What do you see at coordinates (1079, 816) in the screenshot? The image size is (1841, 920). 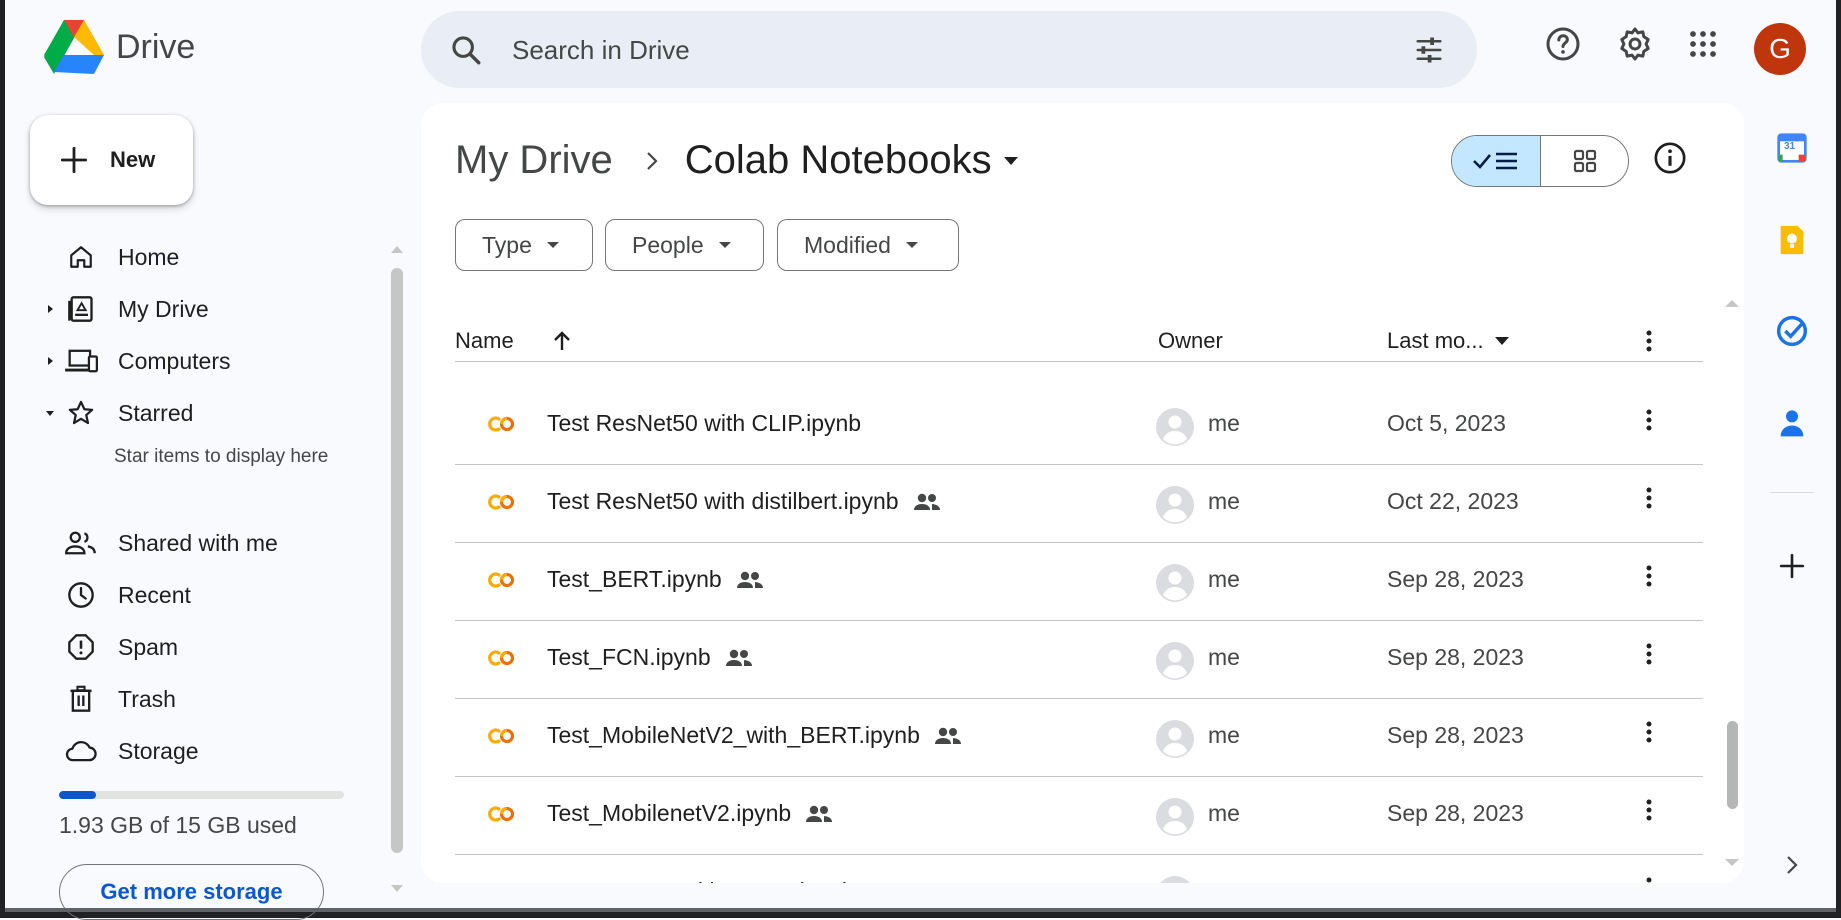 I see `file-row: Test_MobilenetV2.ipynb me Sep 28, 2023` at bounding box center [1079, 816].